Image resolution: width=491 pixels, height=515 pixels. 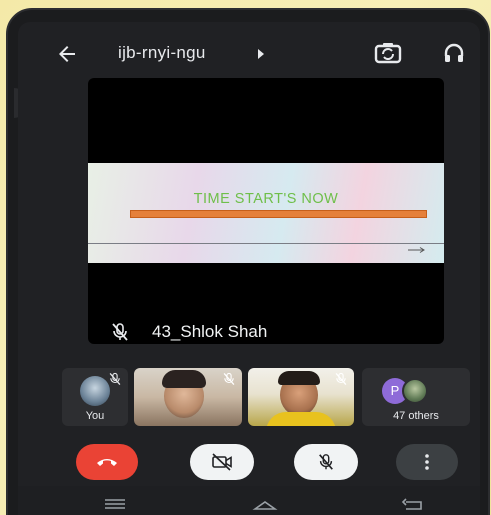 I want to click on top-bar: ijb-rnyi-ngu, so click(x=249, y=52).